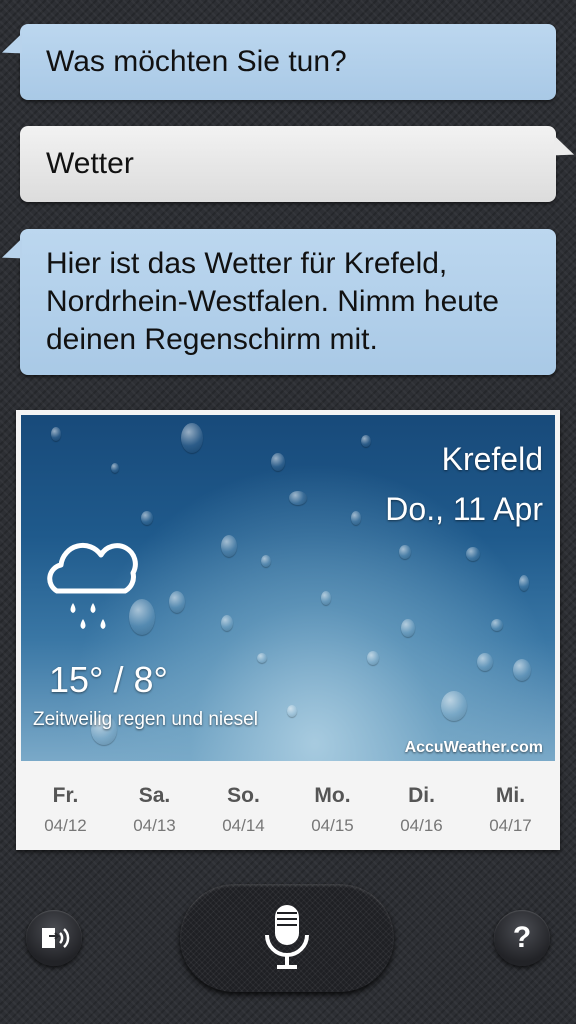  What do you see at coordinates (154, 825) in the screenshot?
I see `forecast-day-date: 04/13` at bounding box center [154, 825].